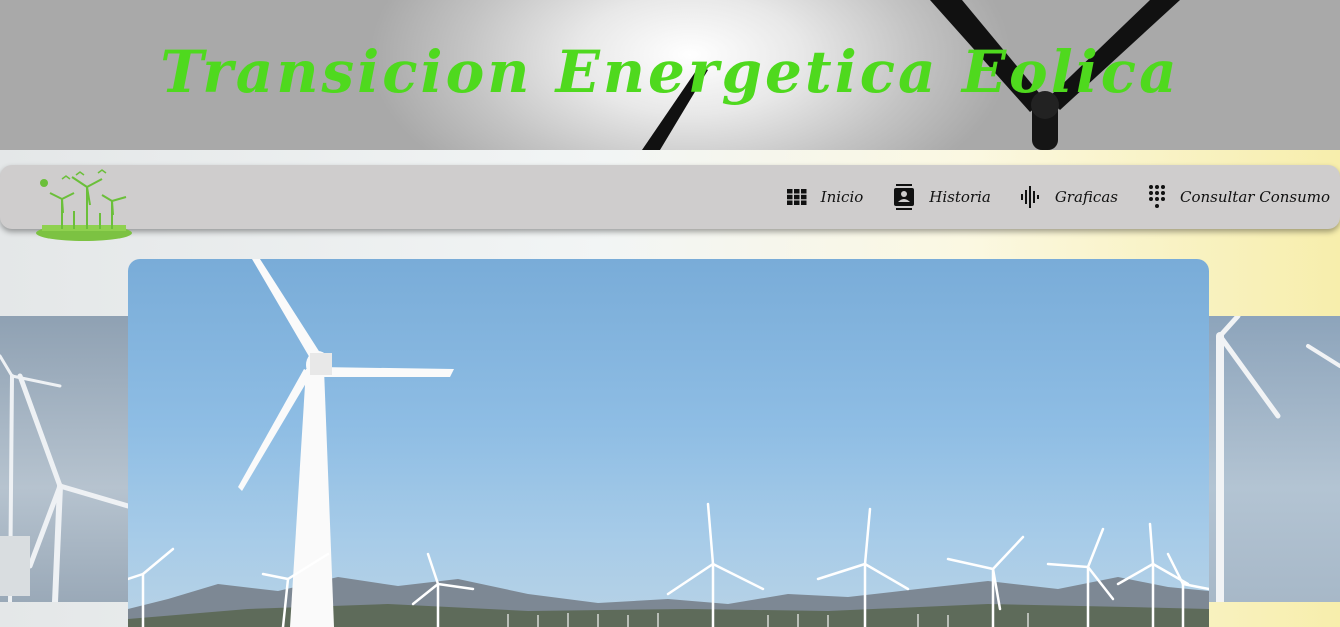 The height and width of the screenshot is (627, 1340). I want to click on page-title: Transicion Energetica Eolica, so click(670, 72).